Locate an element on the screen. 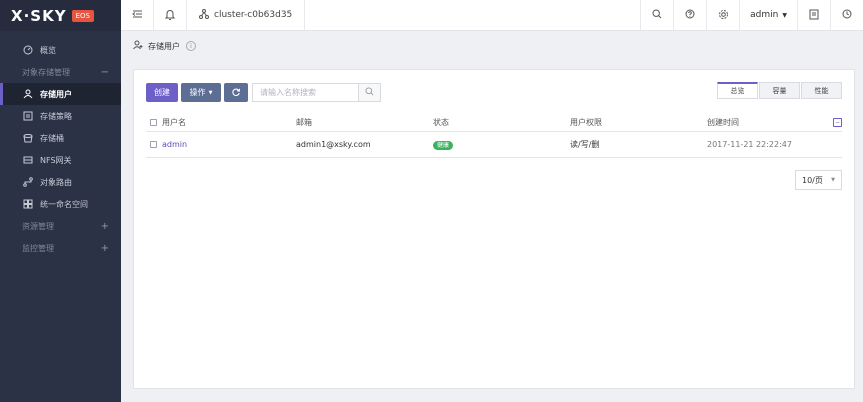  gateway-icon is located at coordinates (28, 160).